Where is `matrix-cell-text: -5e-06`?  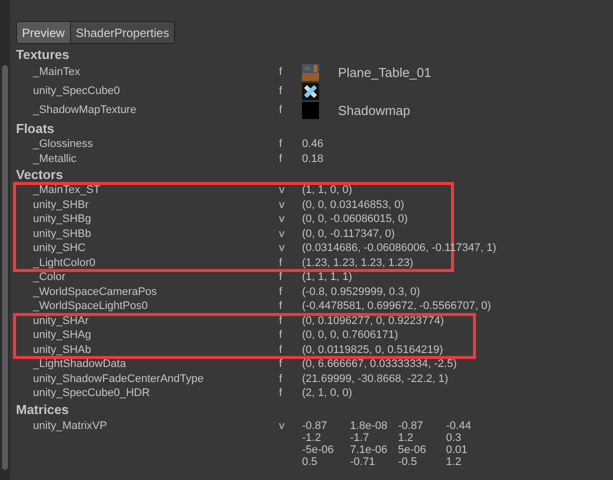 matrix-cell-text: -5e-06 is located at coordinates (318, 450).